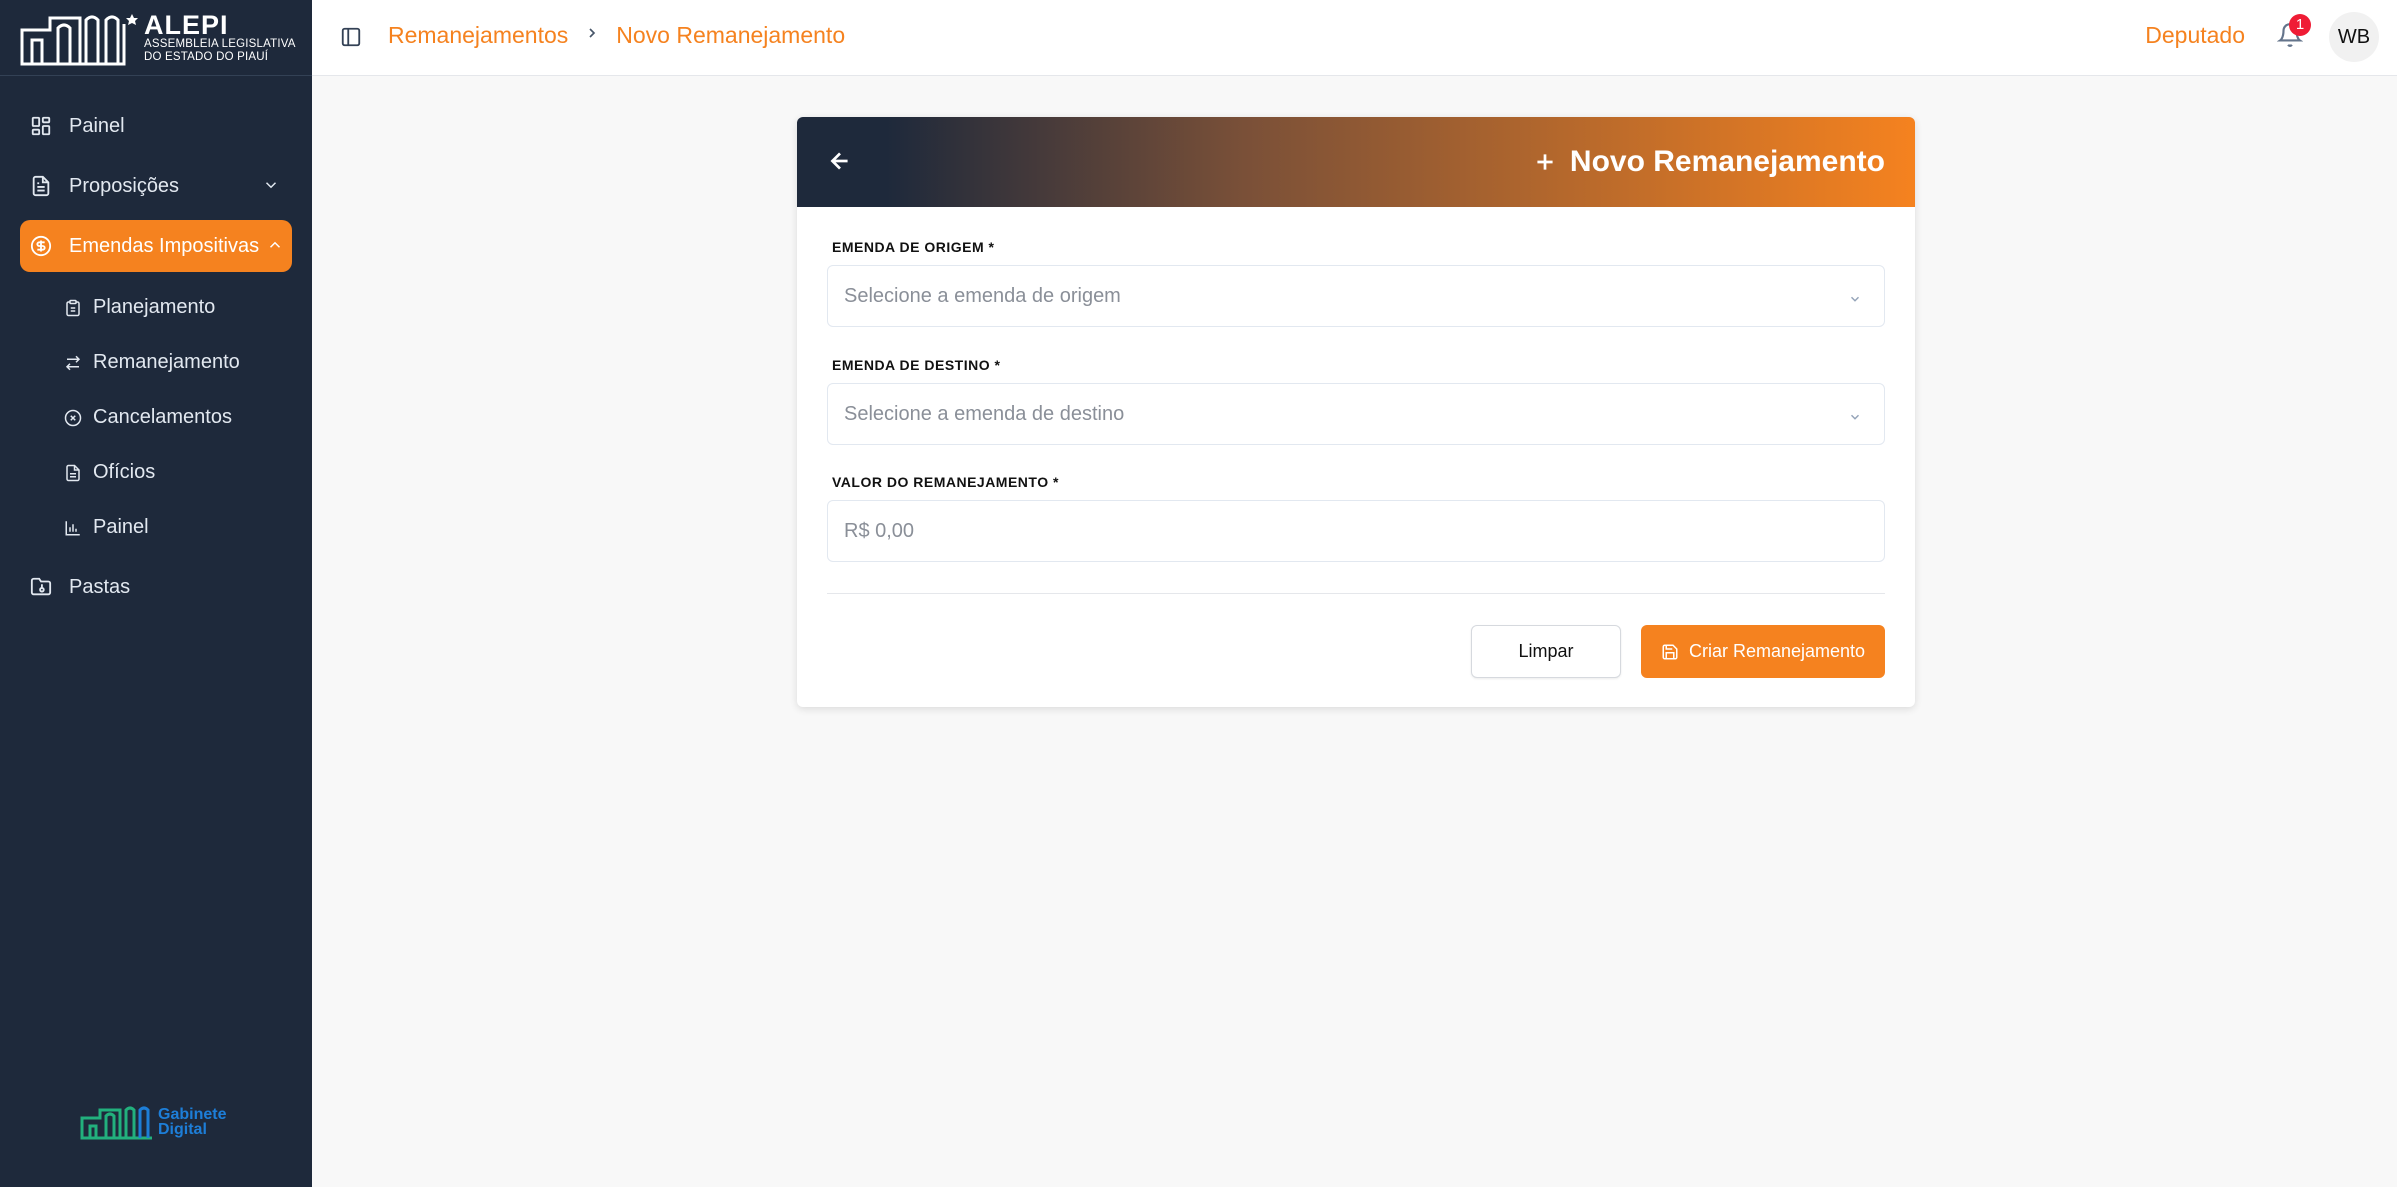 The height and width of the screenshot is (1187, 2397). What do you see at coordinates (1670, 652) in the screenshot?
I see `save-icon` at bounding box center [1670, 652].